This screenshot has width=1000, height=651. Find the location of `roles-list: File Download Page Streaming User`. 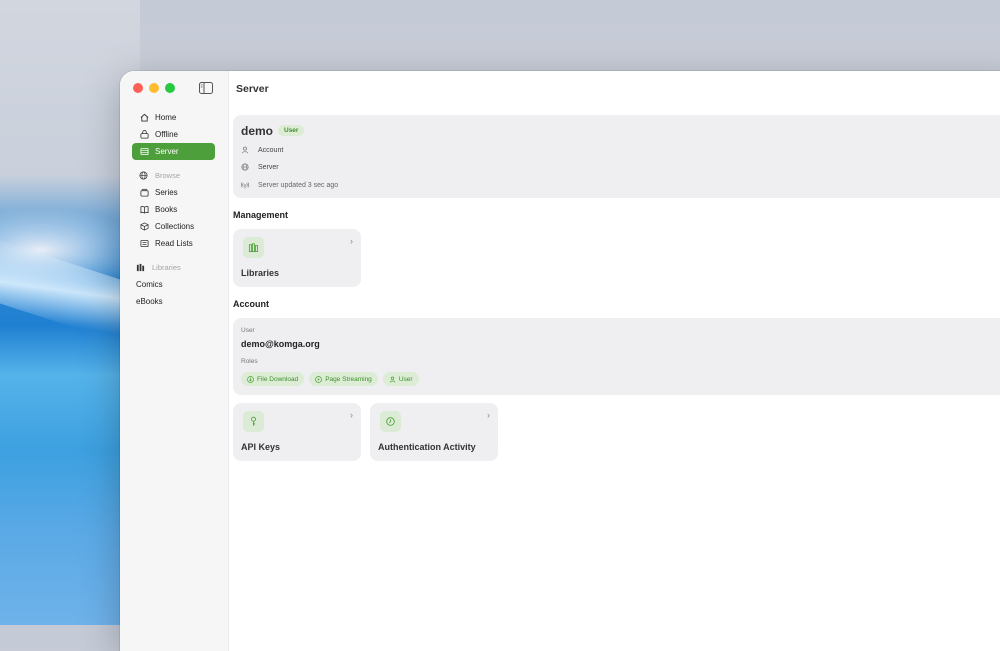

roles-list: File Download Page Streaming User is located at coordinates (330, 379).